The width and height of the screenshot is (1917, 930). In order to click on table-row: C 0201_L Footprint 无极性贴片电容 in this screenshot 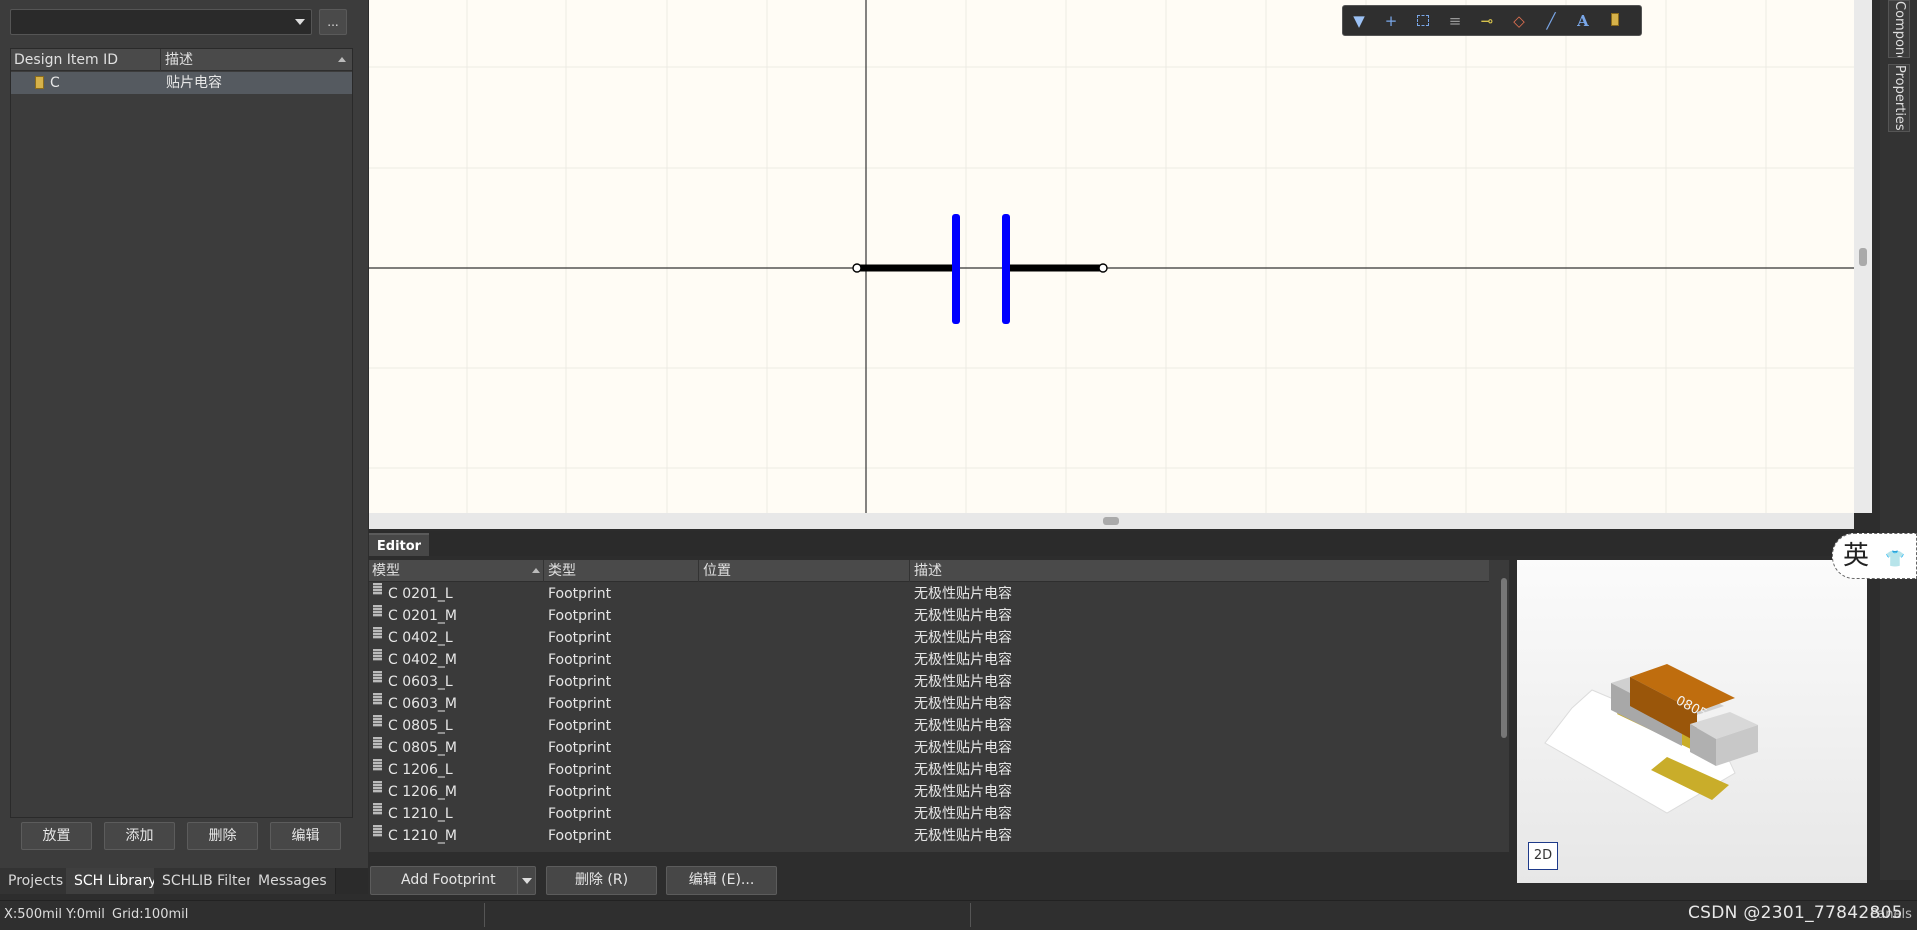, I will do `click(929, 594)`.